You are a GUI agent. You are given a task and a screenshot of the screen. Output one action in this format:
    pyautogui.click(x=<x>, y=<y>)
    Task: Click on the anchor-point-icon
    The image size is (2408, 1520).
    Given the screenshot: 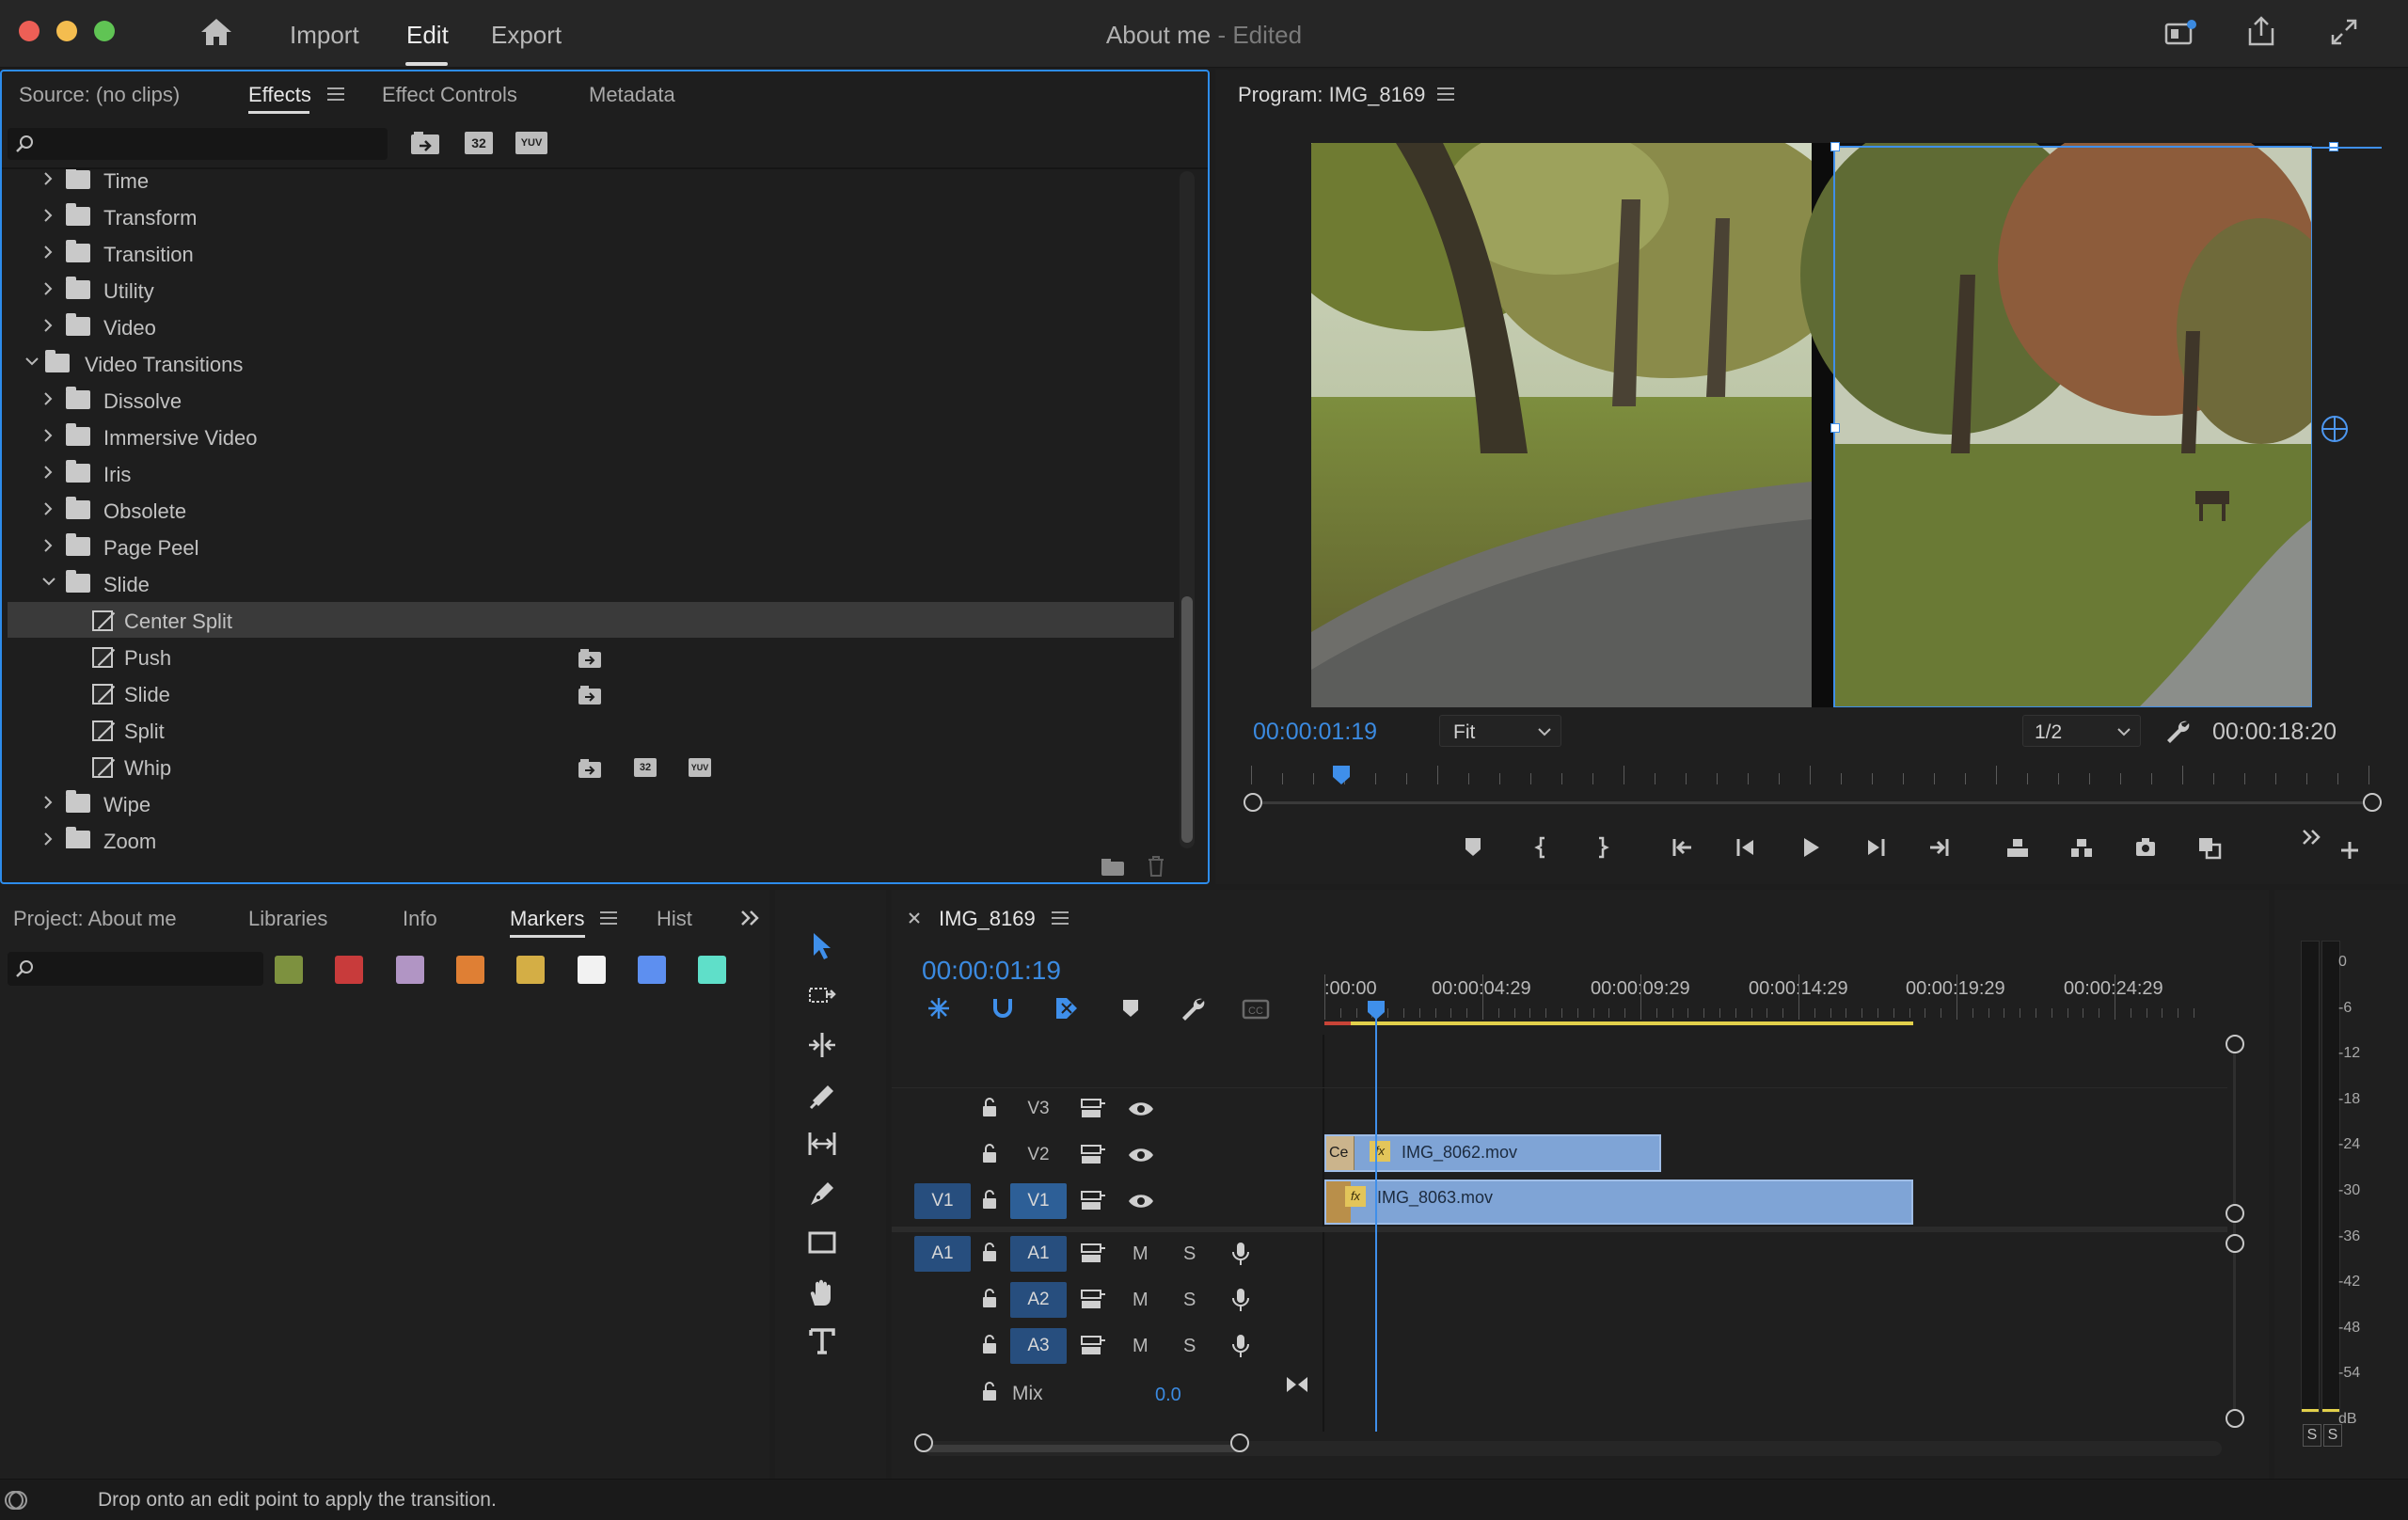 What is the action you would take?
    pyautogui.click(x=2335, y=429)
    